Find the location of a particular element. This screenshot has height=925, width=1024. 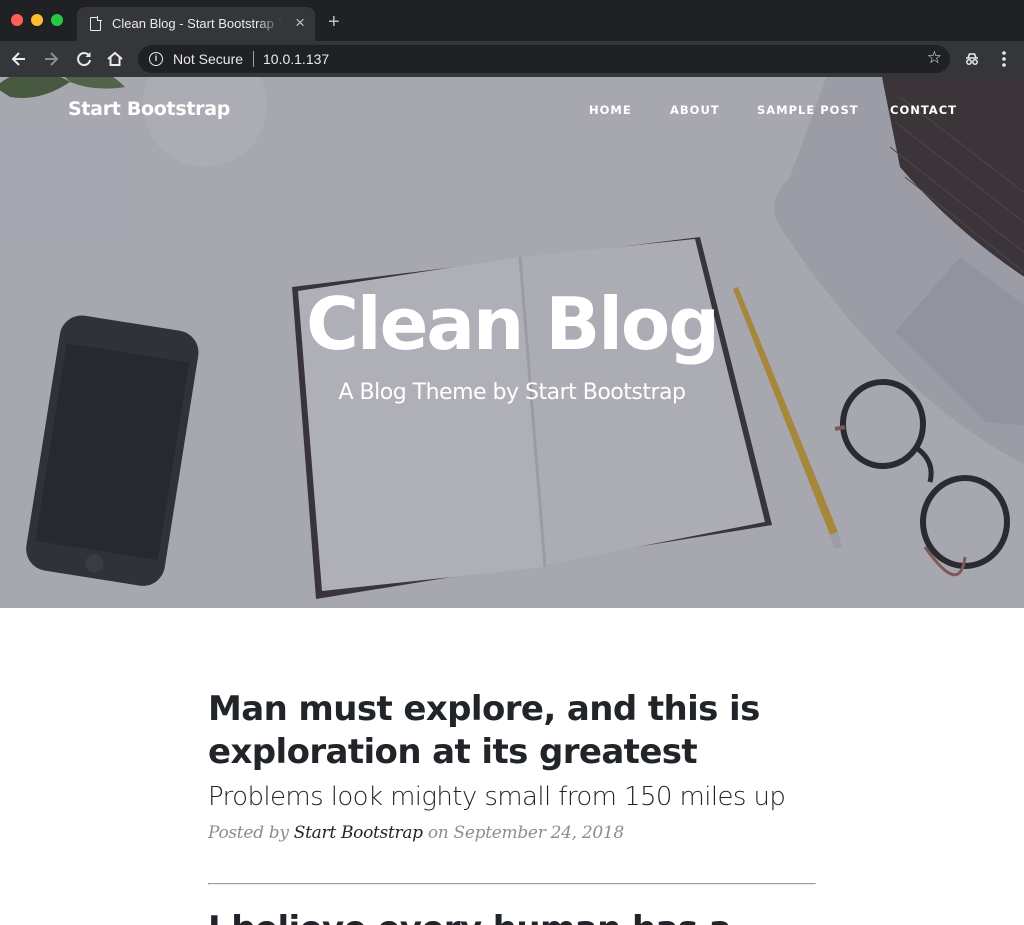

post-title-line-1: Man must explore, and this is is located at coordinates (484, 709).